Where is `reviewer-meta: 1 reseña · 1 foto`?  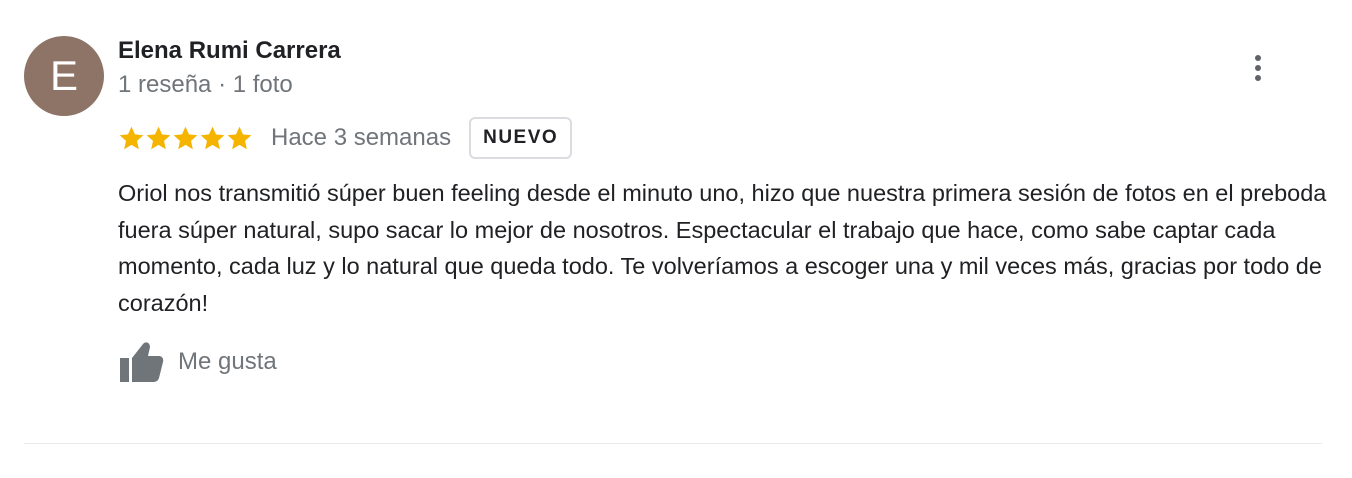
reviewer-meta: 1 reseña · 1 foto is located at coordinates (205, 84).